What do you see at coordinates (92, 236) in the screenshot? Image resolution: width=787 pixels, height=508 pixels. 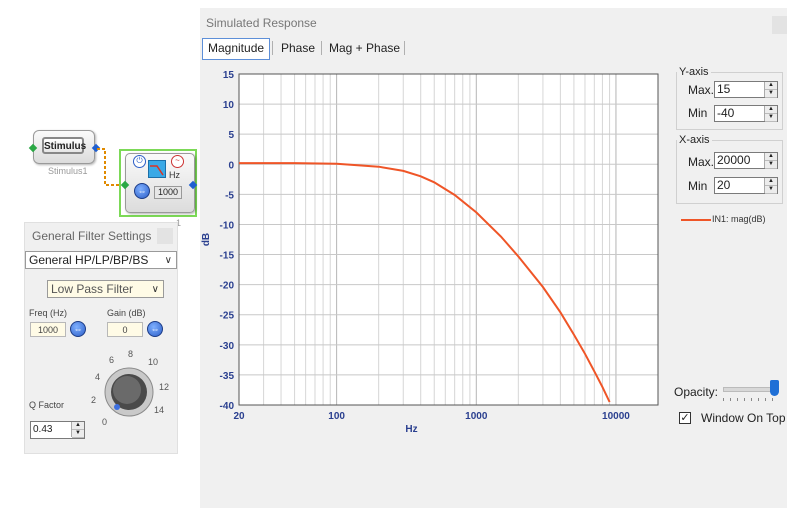 I see `panel-title: General Filter Settings` at bounding box center [92, 236].